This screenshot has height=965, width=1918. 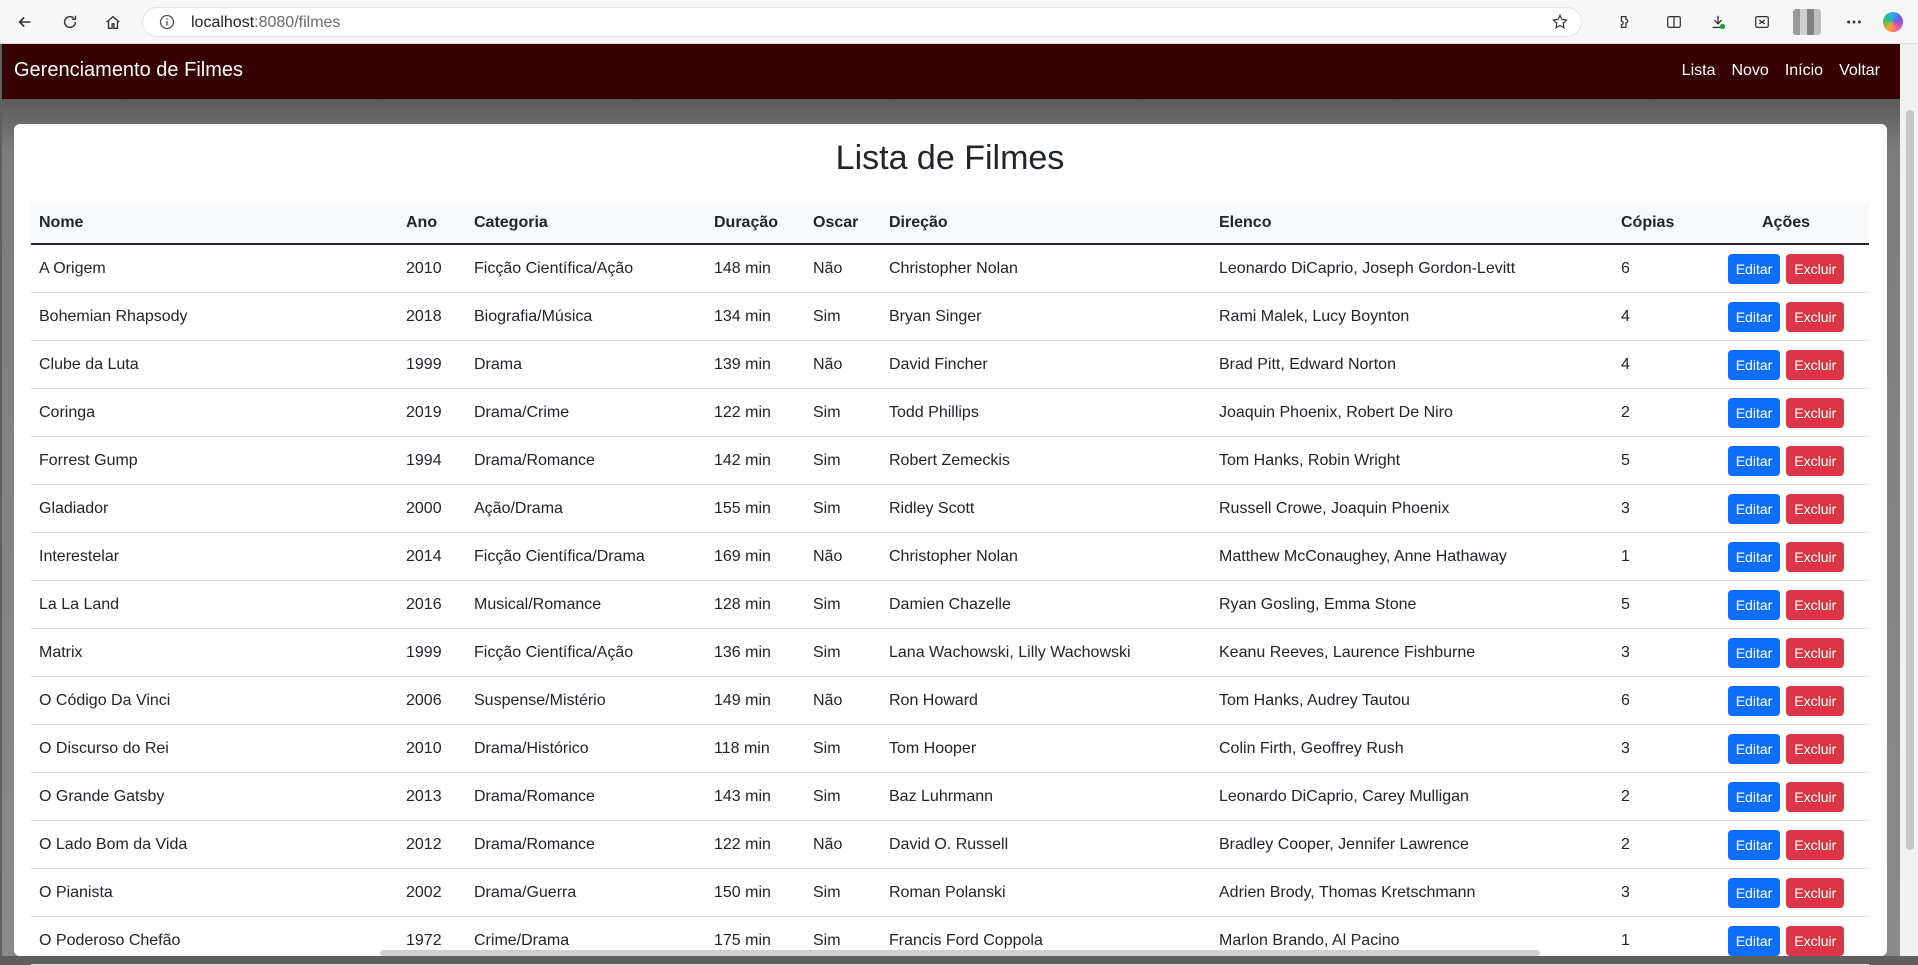 What do you see at coordinates (1807, 22) in the screenshot?
I see `profile-avatar` at bounding box center [1807, 22].